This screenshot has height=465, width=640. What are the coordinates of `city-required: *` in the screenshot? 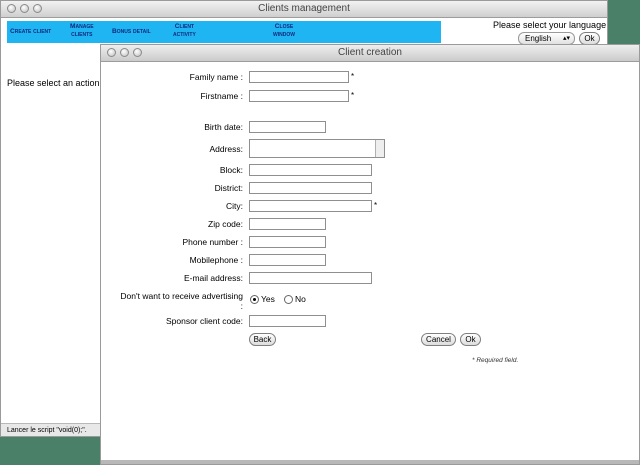 It's located at (376, 205).